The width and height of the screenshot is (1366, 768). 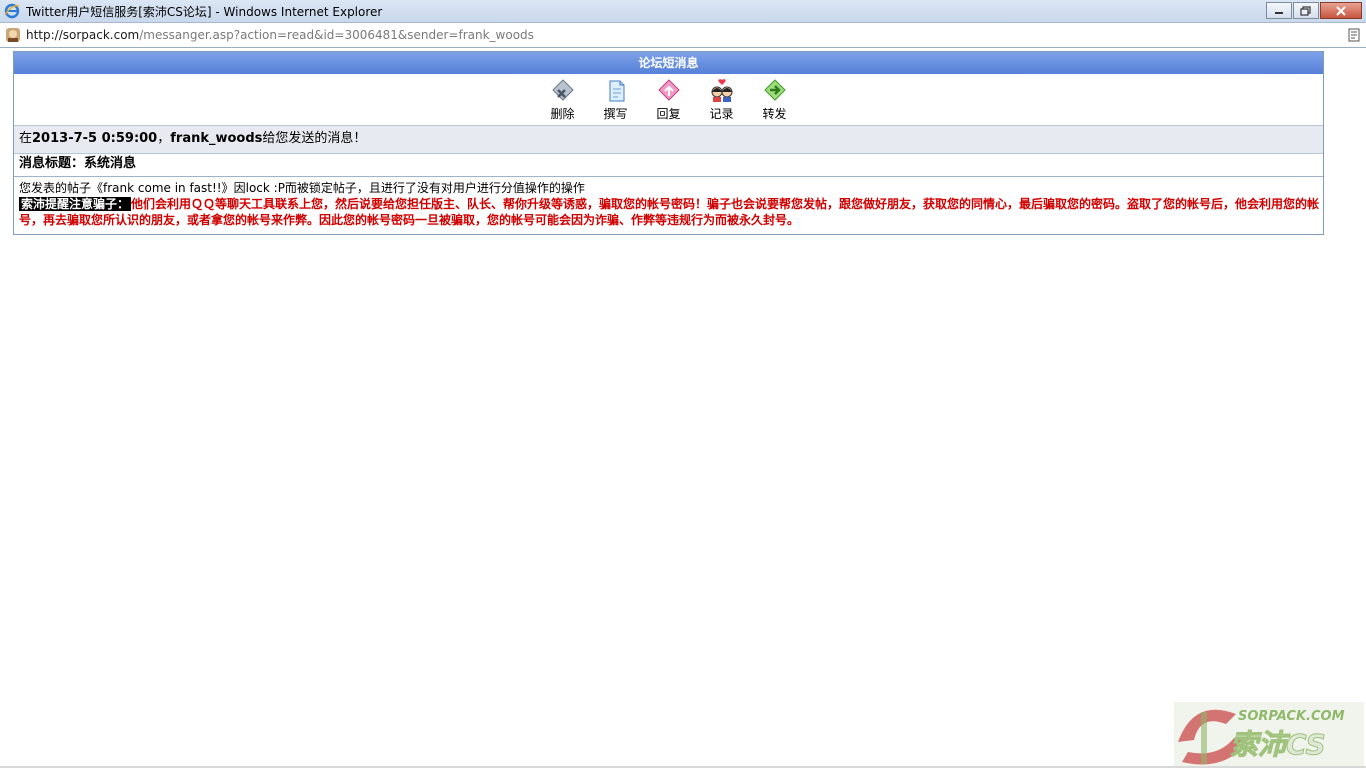 What do you see at coordinates (562, 114) in the screenshot?
I see `delete-label: 删除` at bounding box center [562, 114].